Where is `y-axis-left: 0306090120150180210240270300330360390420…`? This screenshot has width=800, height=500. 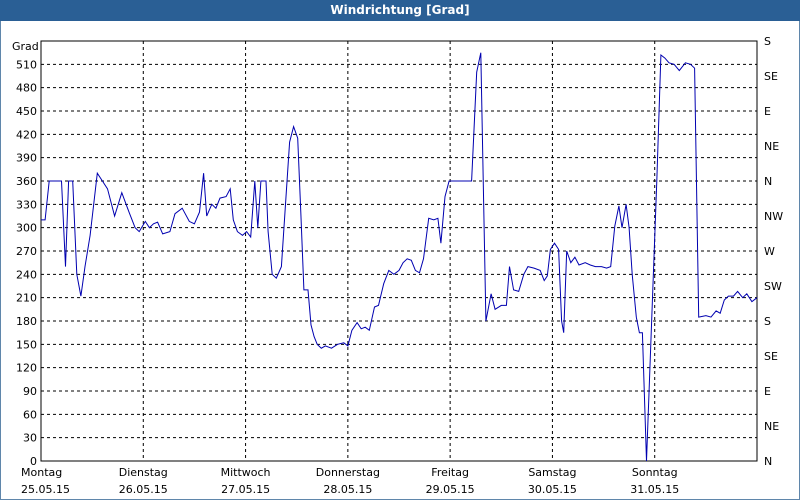
y-axis-left: 0306090120150180210240270300330360390420… is located at coordinates (26, 263).